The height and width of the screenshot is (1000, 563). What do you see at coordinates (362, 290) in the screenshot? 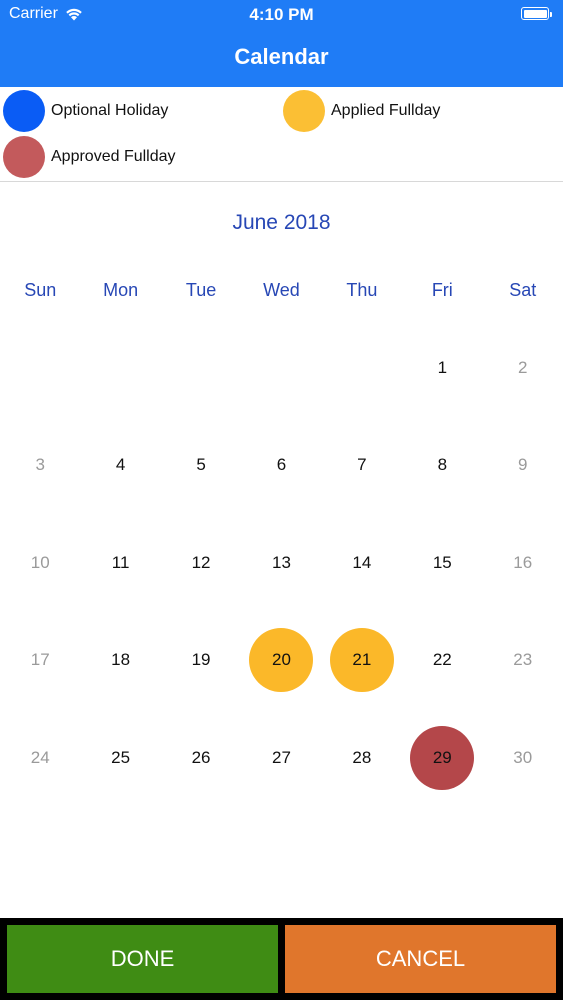
I see `weekday-label: Thu` at bounding box center [362, 290].